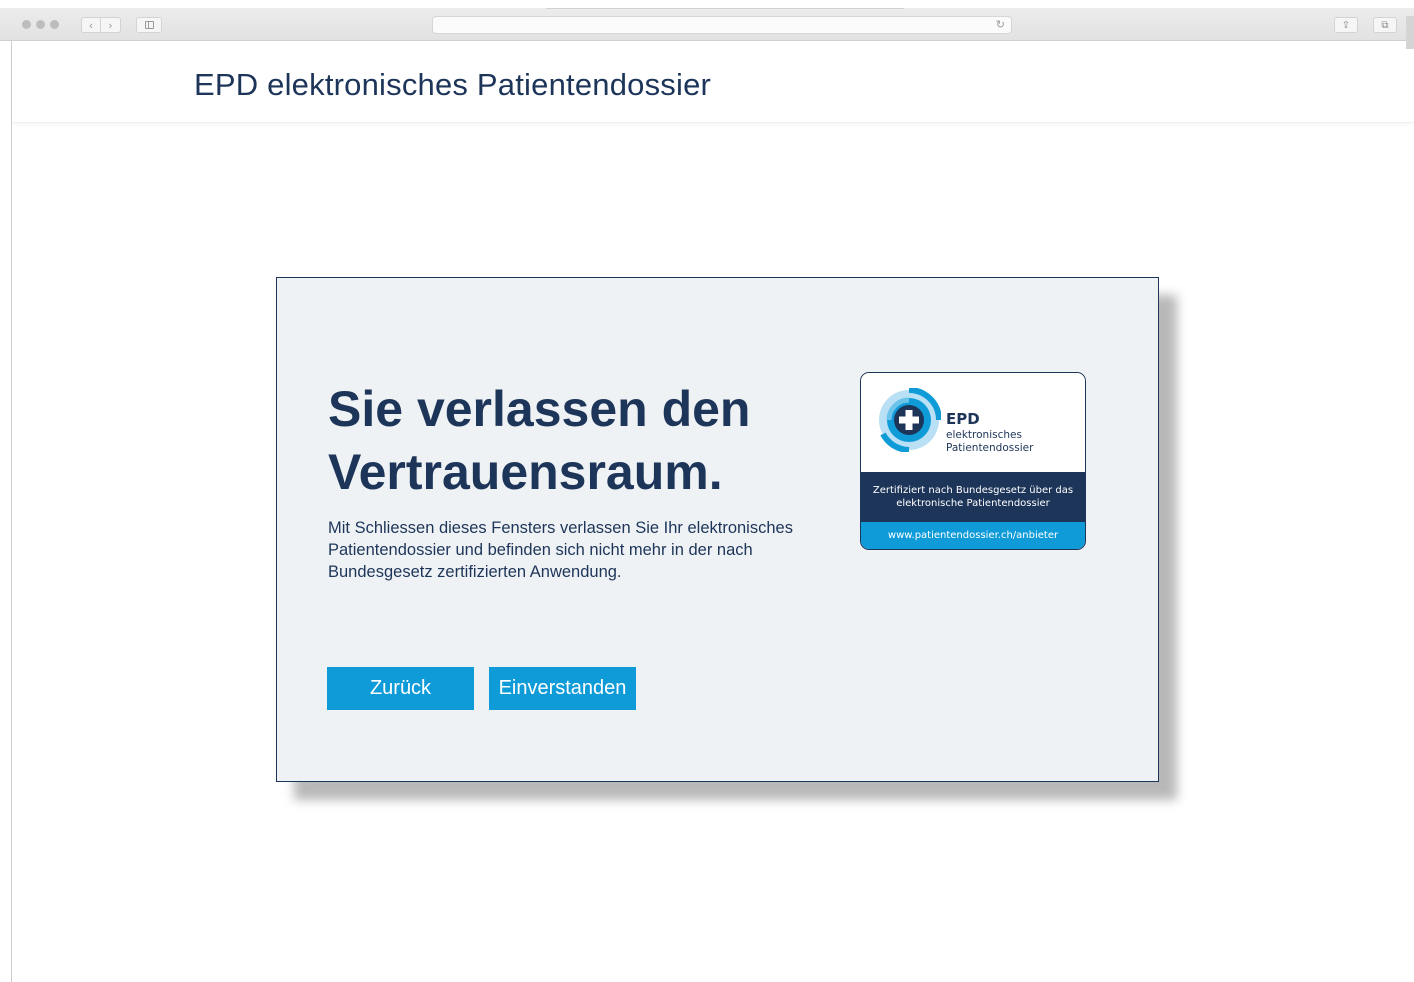  I want to click on address-bar: ↻, so click(722, 25).